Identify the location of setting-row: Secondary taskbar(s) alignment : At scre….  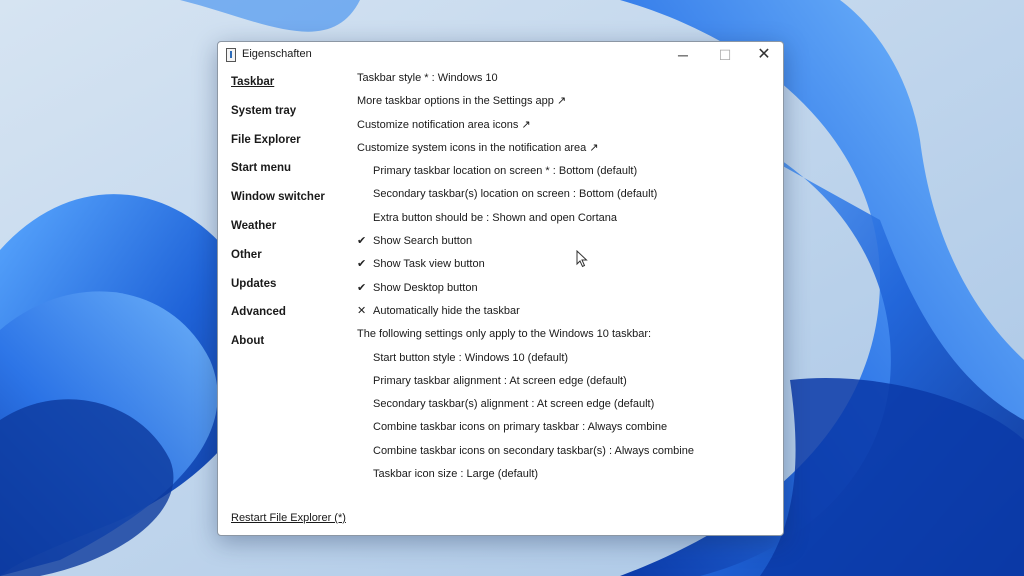
(565, 408).